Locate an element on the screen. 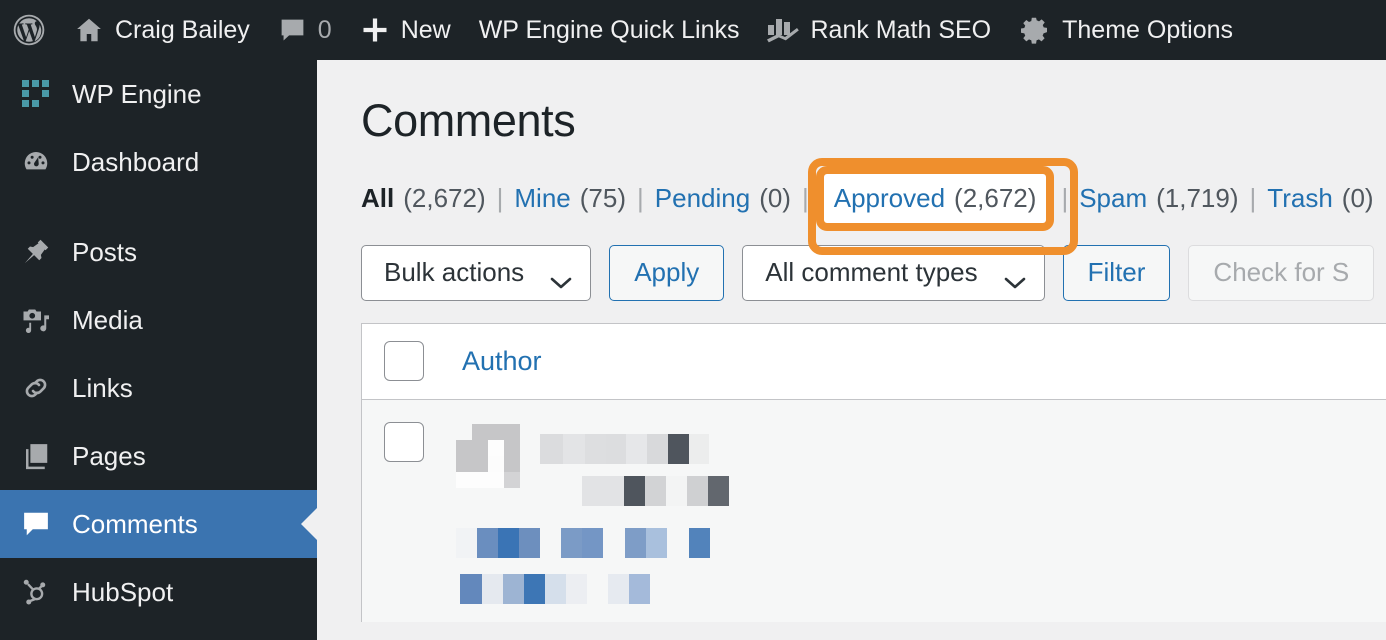 This screenshot has width=1386, height=640. comment-author-redacted-text is located at coordinates (634, 465).